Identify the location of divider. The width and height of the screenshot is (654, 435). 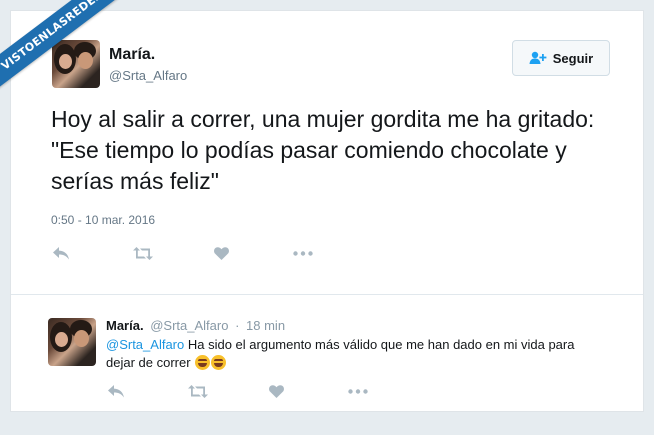
(327, 294).